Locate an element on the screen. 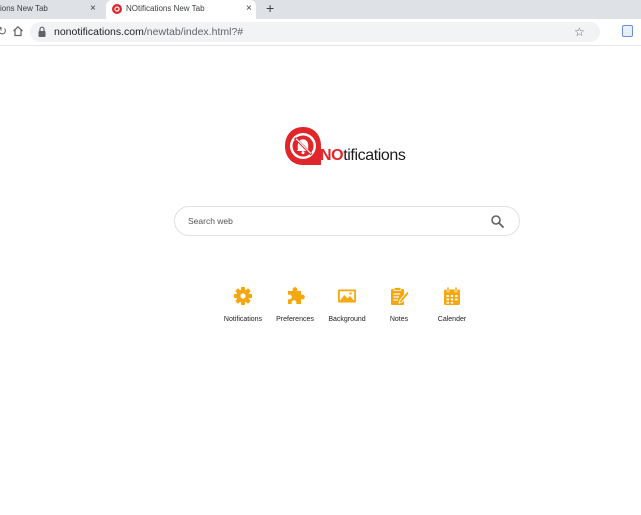 The width and height of the screenshot is (641, 515). tab-strip: ions New Tab × NOtifications New Tab × + is located at coordinates (320, 9).